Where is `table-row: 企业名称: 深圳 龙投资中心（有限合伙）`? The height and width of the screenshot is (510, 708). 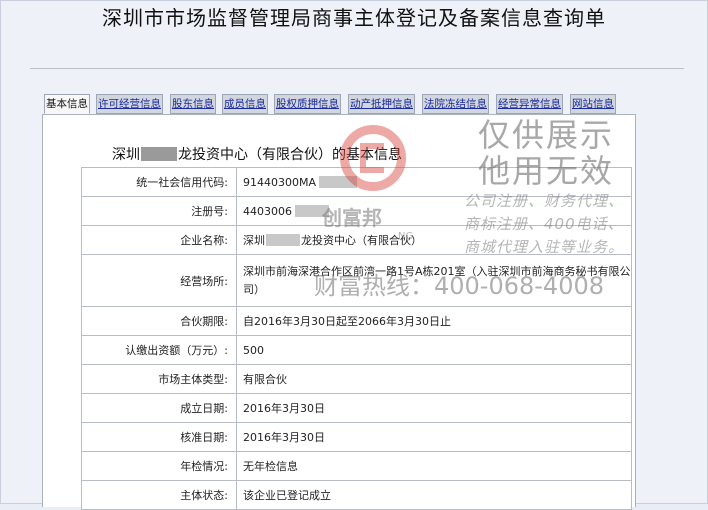
table-row: 企业名称: 深圳 龙投资中心（有限合伙） is located at coordinates (356, 240).